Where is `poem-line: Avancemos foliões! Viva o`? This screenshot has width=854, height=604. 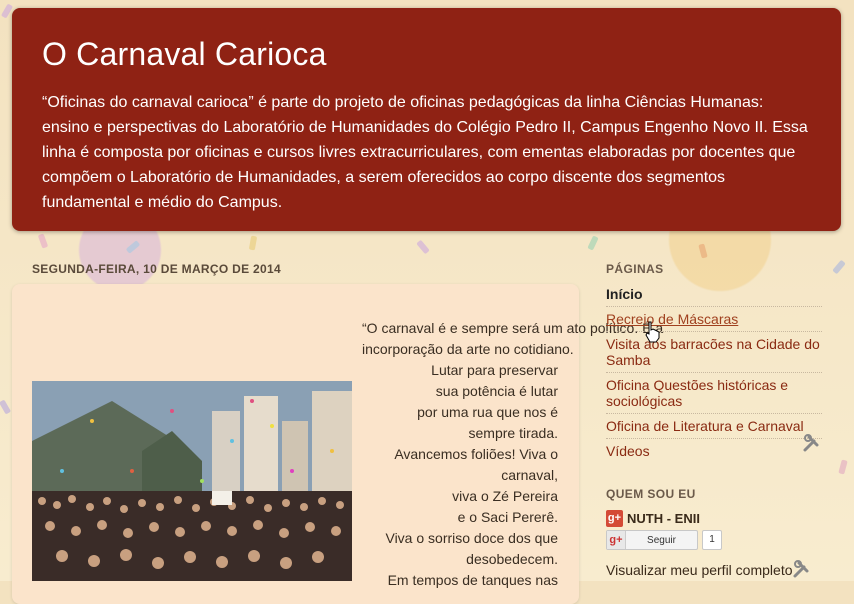 poem-line: Avancemos foliões! Viva o is located at coordinates (476, 454).